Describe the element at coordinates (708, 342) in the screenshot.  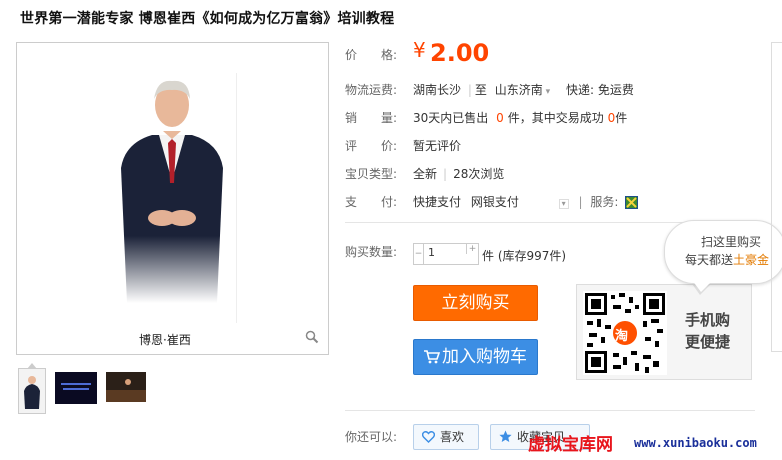
I see `mobile-line-2: 更便捷` at that location.